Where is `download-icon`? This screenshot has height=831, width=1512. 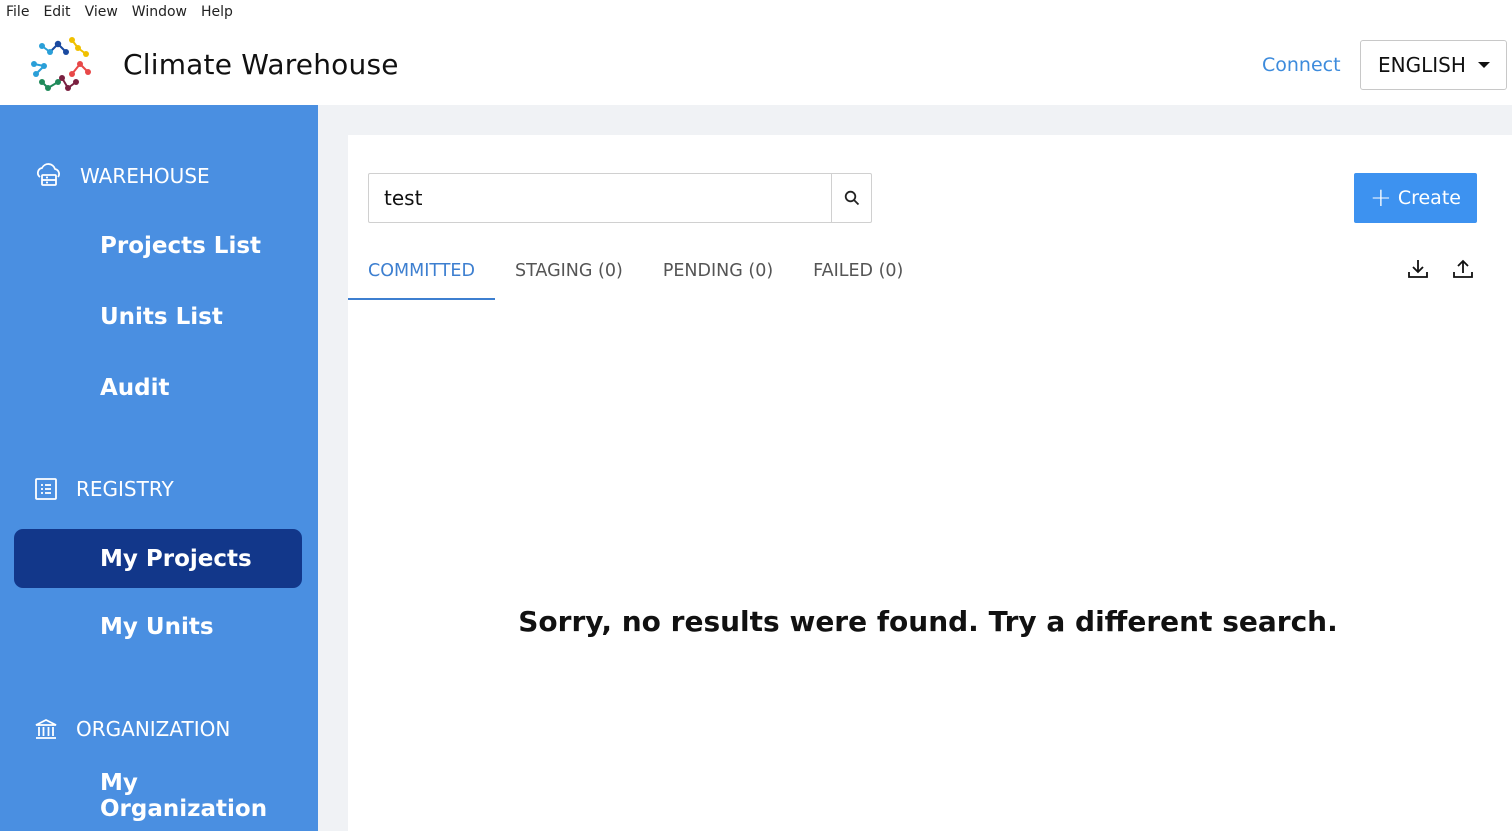
download-icon is located at coordinates (1418, 269).